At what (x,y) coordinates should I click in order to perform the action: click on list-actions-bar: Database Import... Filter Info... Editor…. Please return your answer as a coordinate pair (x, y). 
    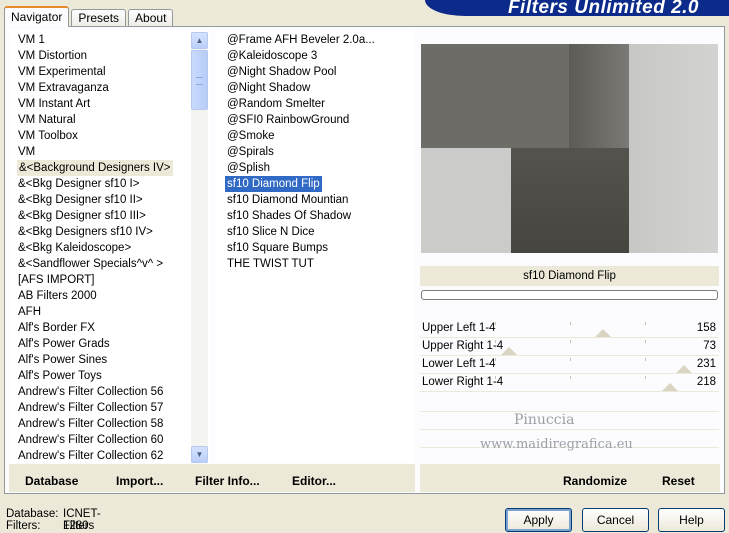
    Looking at the image, I should click on (212, 478).